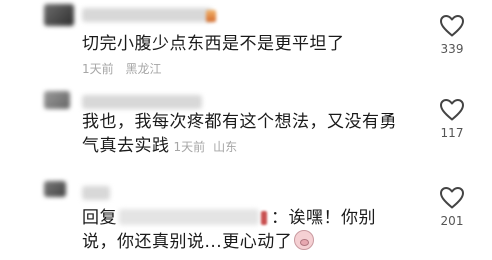 This screenshot has width=492, height=260. What do you see at coordinates (452, 133) in the screenshot?
I see `like-count: 117` at bounding box center [452, 133].